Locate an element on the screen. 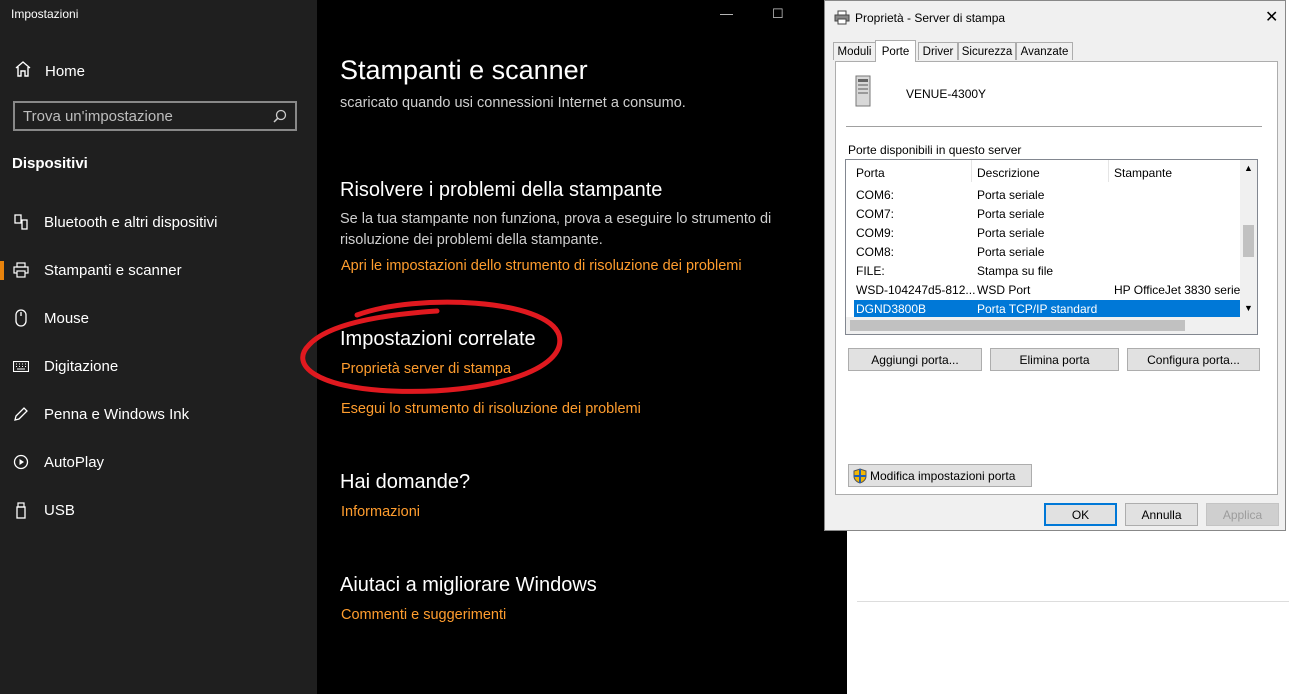 The height and width of the screenshot is (694, 1289). autoplay-icon is located at coordinates (21, 462).